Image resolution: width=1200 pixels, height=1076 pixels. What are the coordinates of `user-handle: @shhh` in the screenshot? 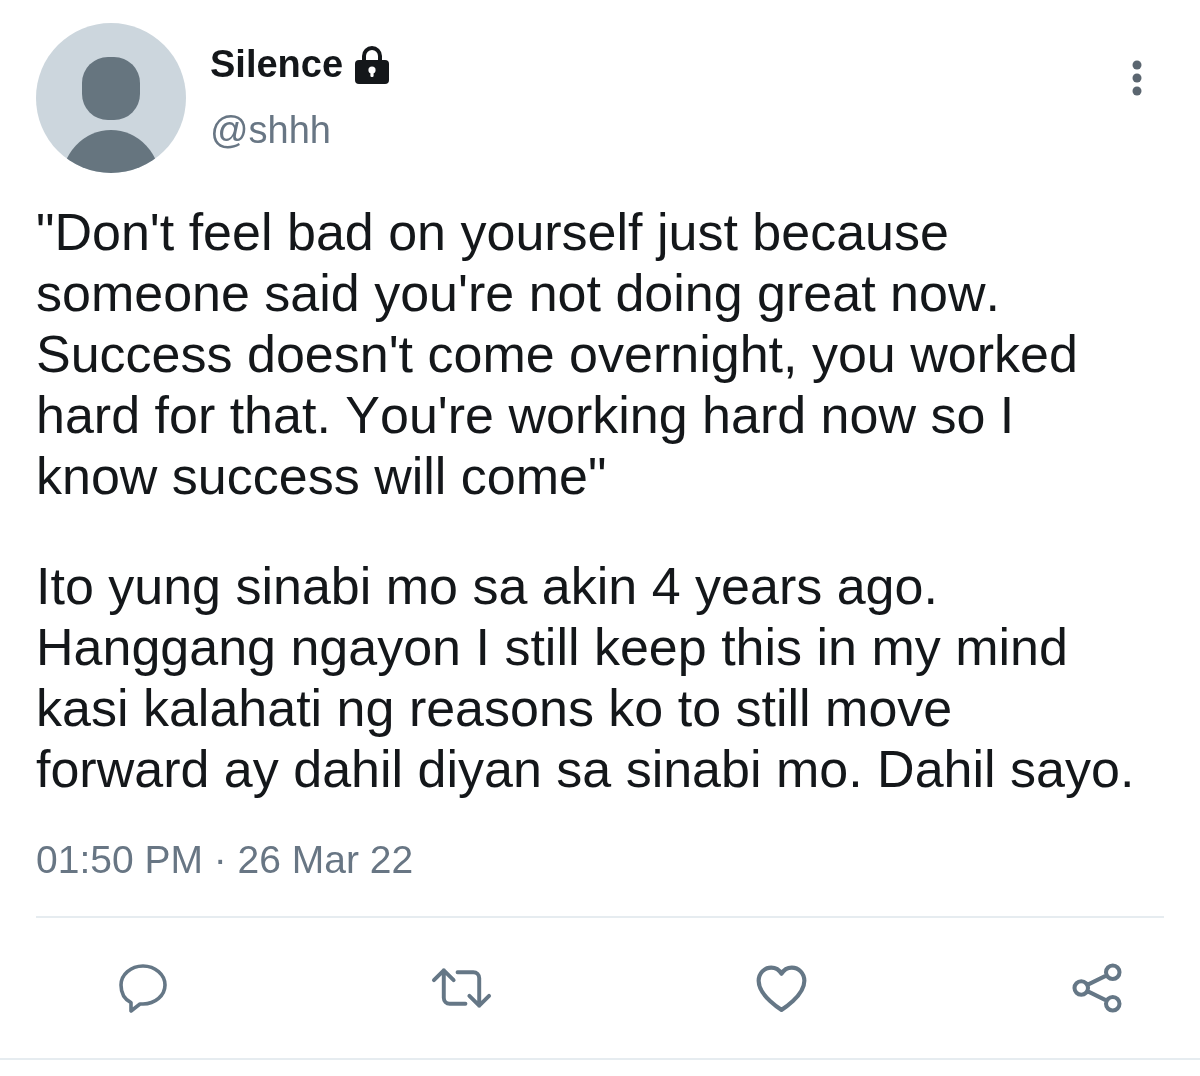 It's located at (270, 130).